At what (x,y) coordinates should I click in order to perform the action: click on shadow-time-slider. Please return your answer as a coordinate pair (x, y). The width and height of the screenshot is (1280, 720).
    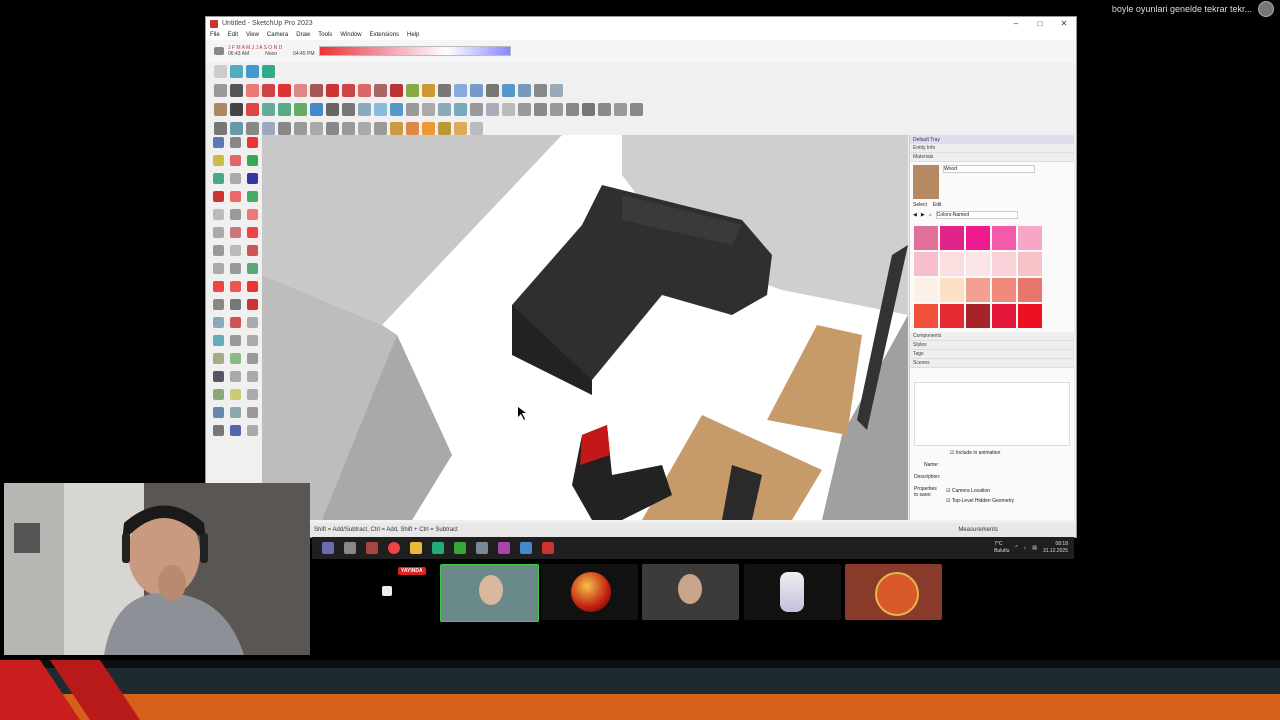
    Looking at the image, I should click on (414, 51).